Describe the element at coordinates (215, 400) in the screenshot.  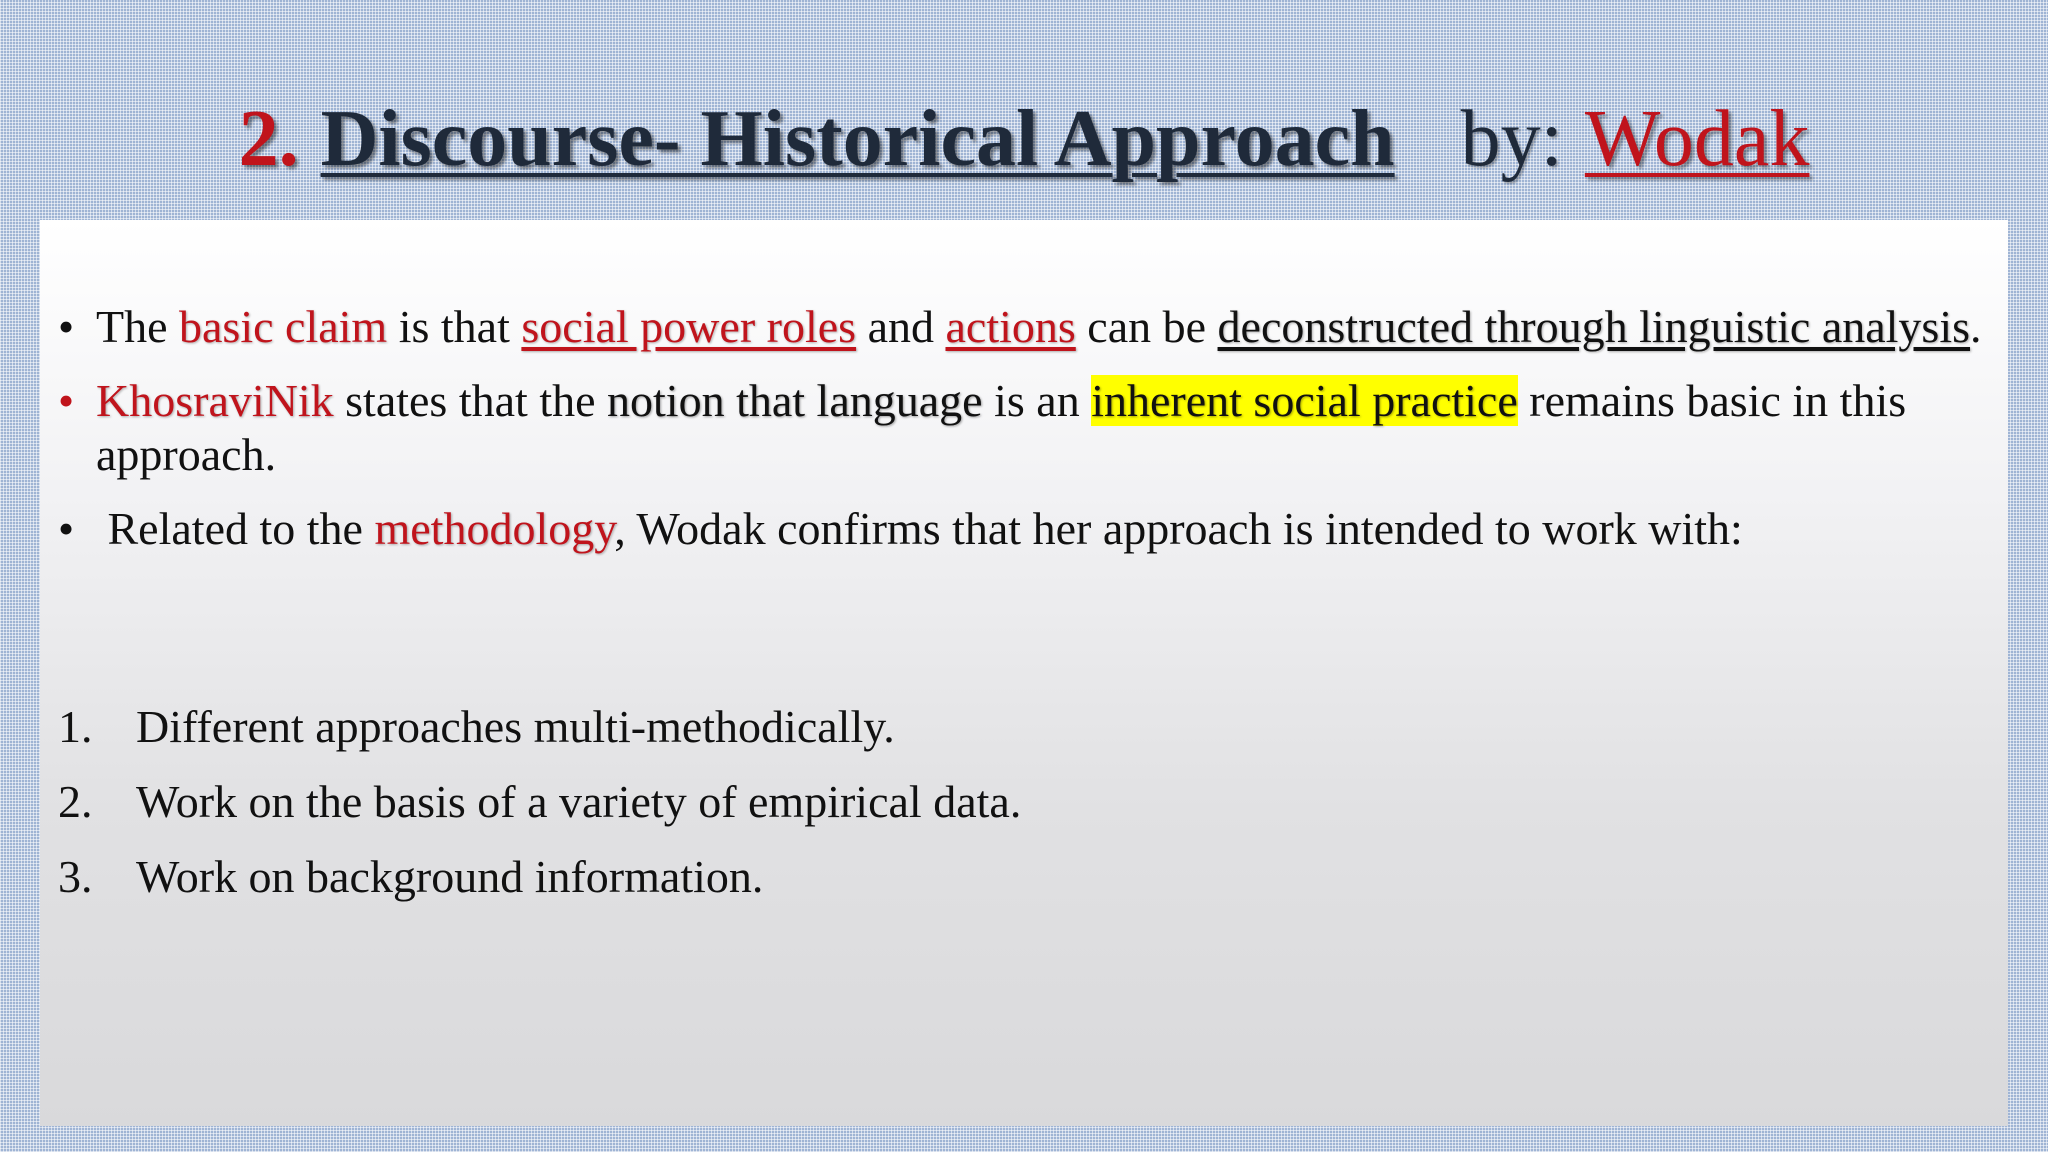
I see `khosravinik-name: KhosraviNik` at that location.